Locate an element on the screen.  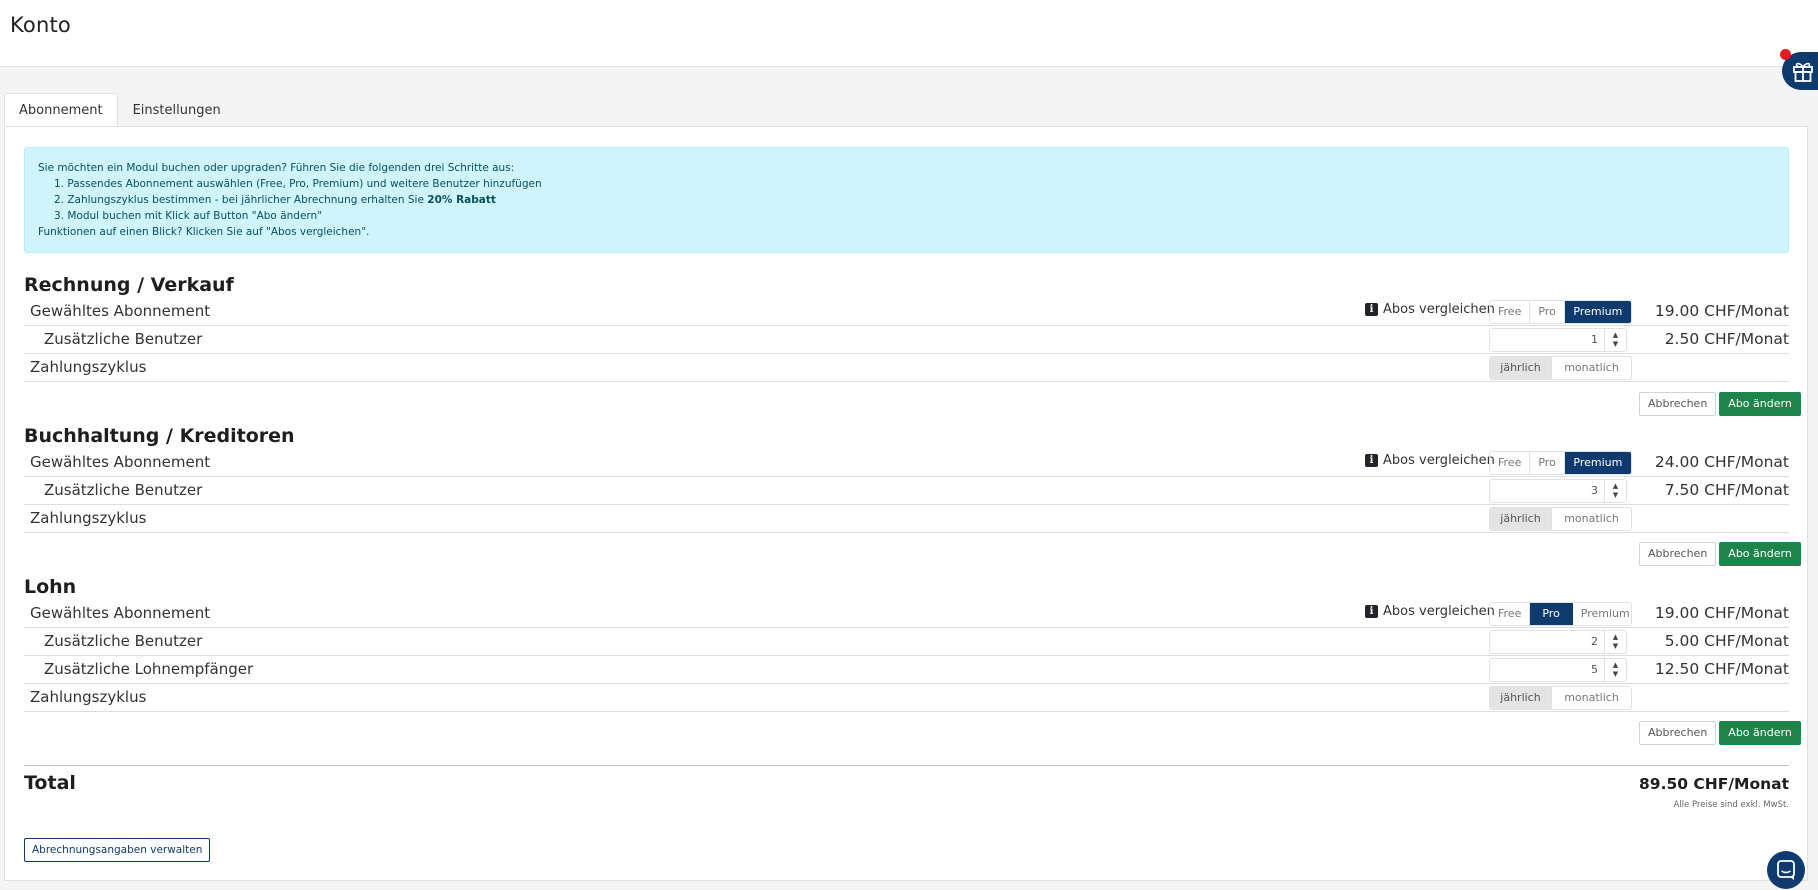
users-stepper: 1 ▲ ▼ is located at coordinates (1558, 340).